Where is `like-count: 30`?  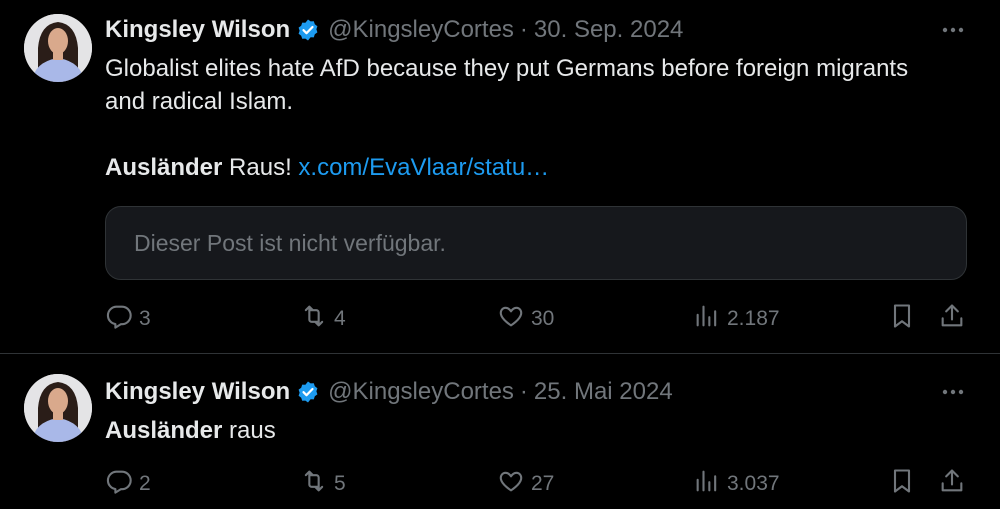 like-count: 30 is located at coordinates (543, 318).